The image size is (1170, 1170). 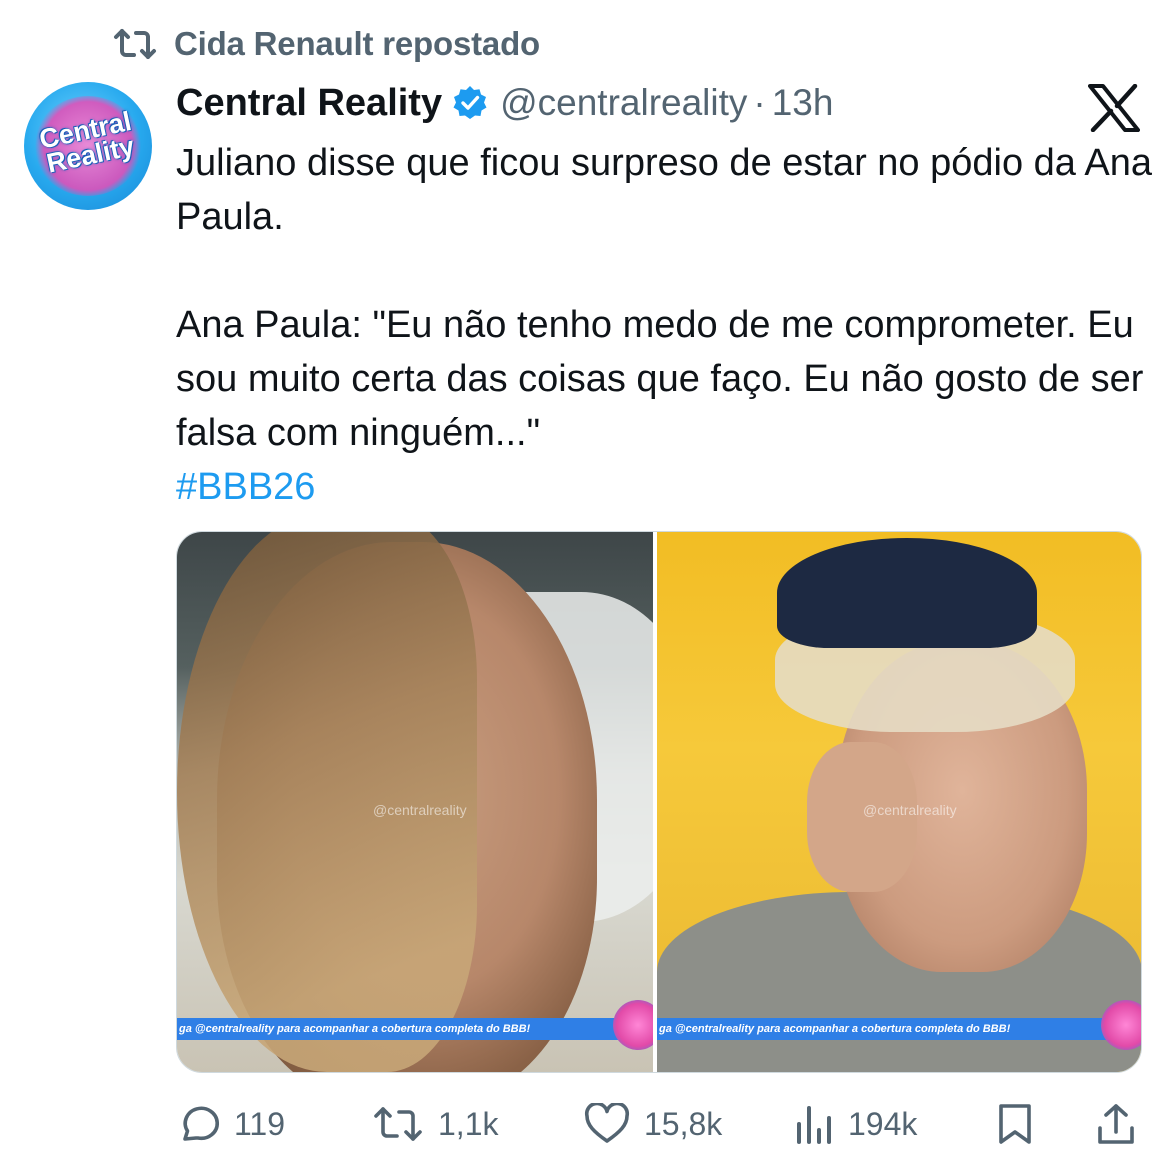 What do you see at coordinates (88, 146) in the screenshot?
I see `author-avatar: Central Reality` at bounding box center [88, 146].